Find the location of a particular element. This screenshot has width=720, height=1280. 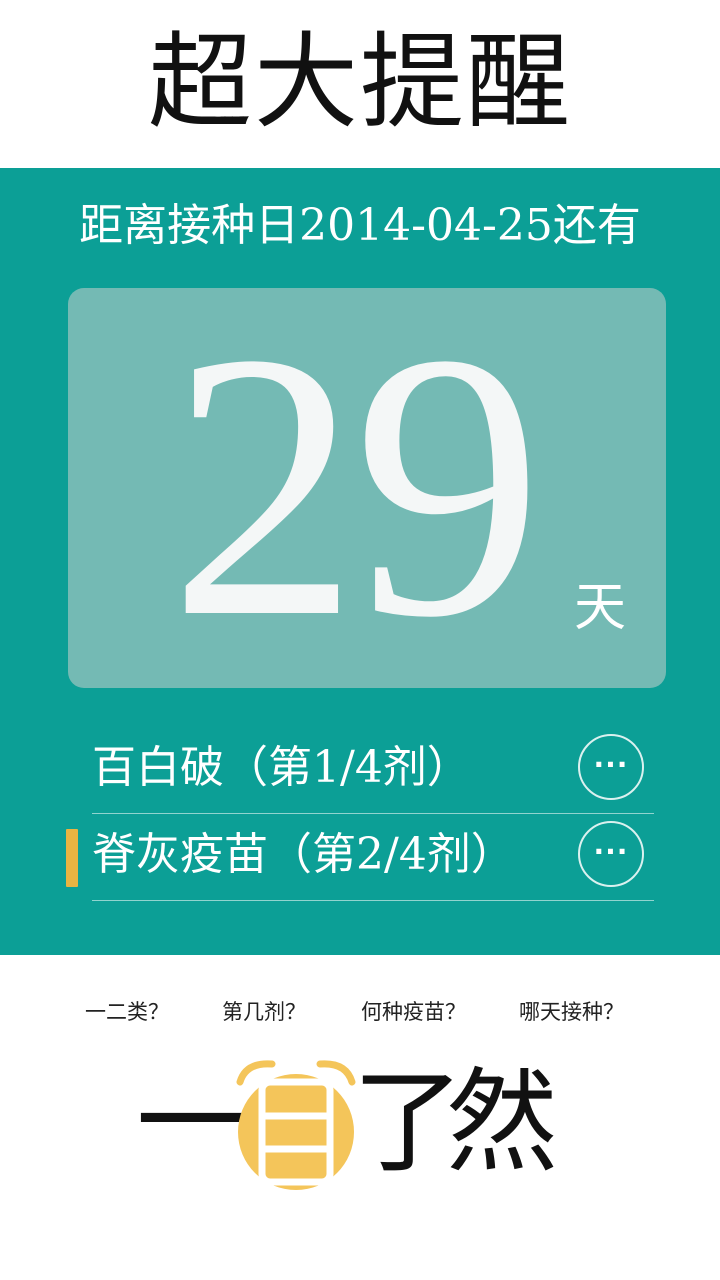

countdown-unit: 天 is located at coordinates (600, 608).